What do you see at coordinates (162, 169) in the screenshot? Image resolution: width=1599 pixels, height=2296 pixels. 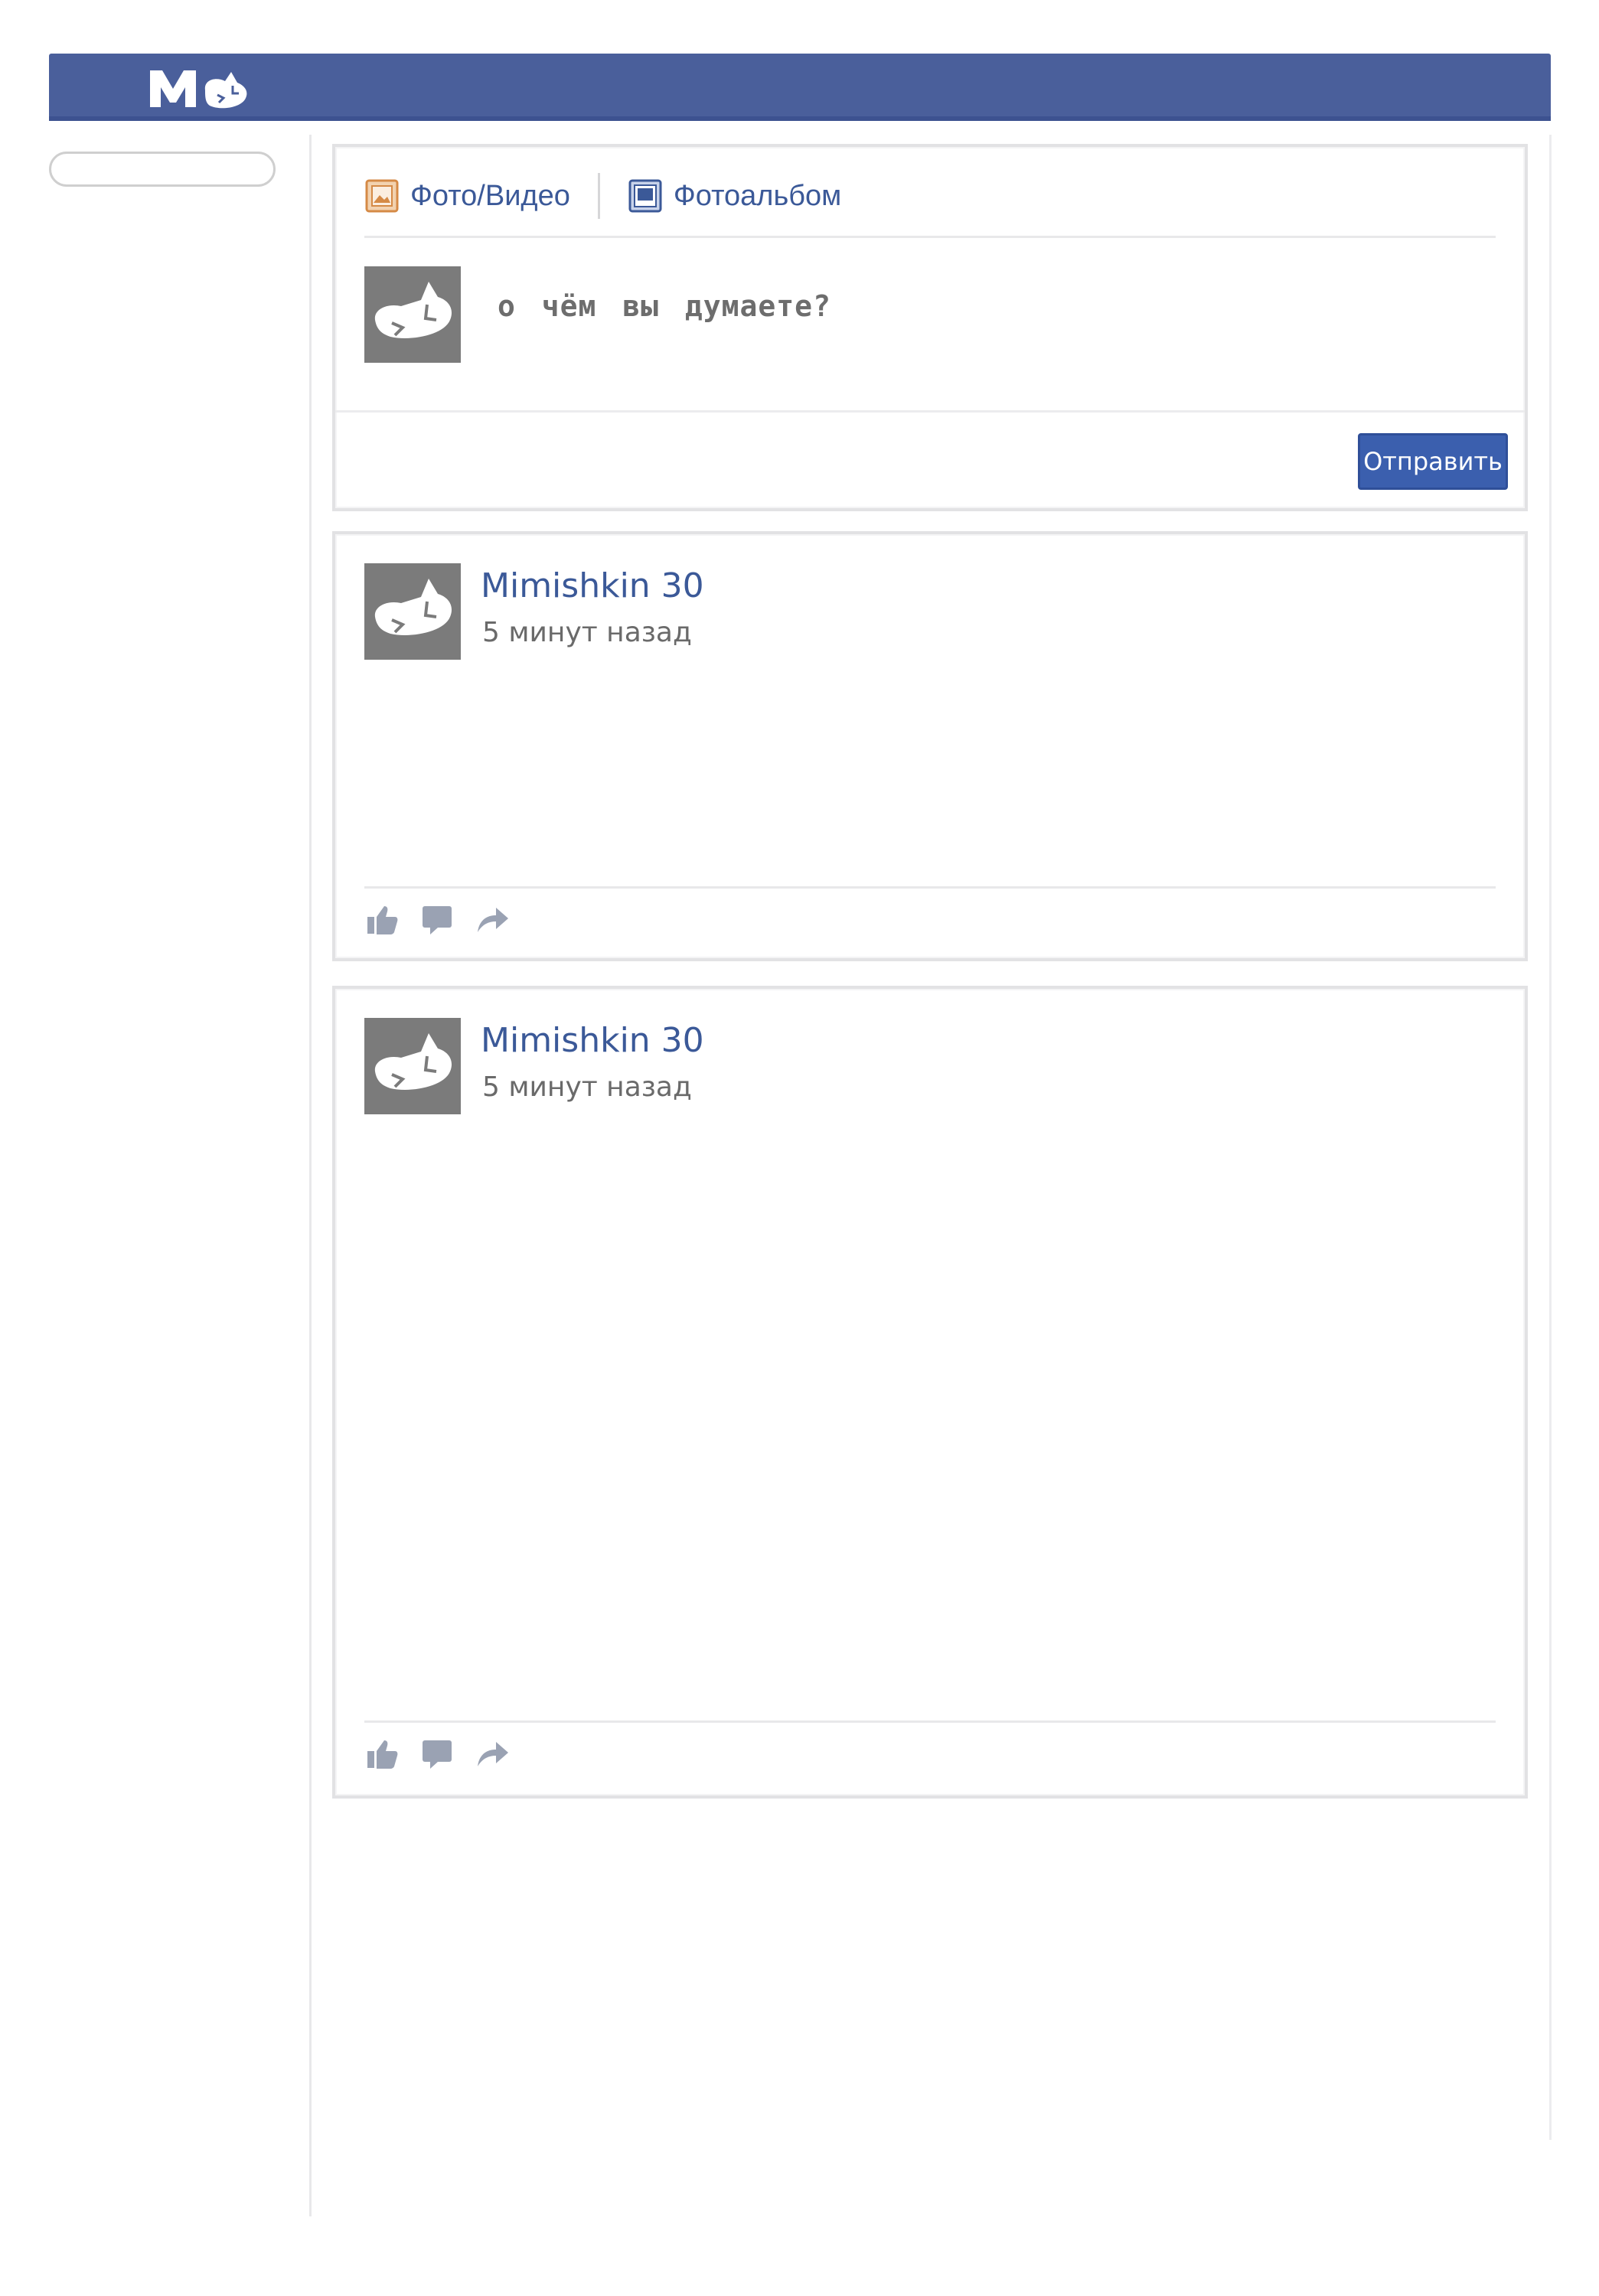 I see `sidebar-search-input` at bounding box center [162, 169].